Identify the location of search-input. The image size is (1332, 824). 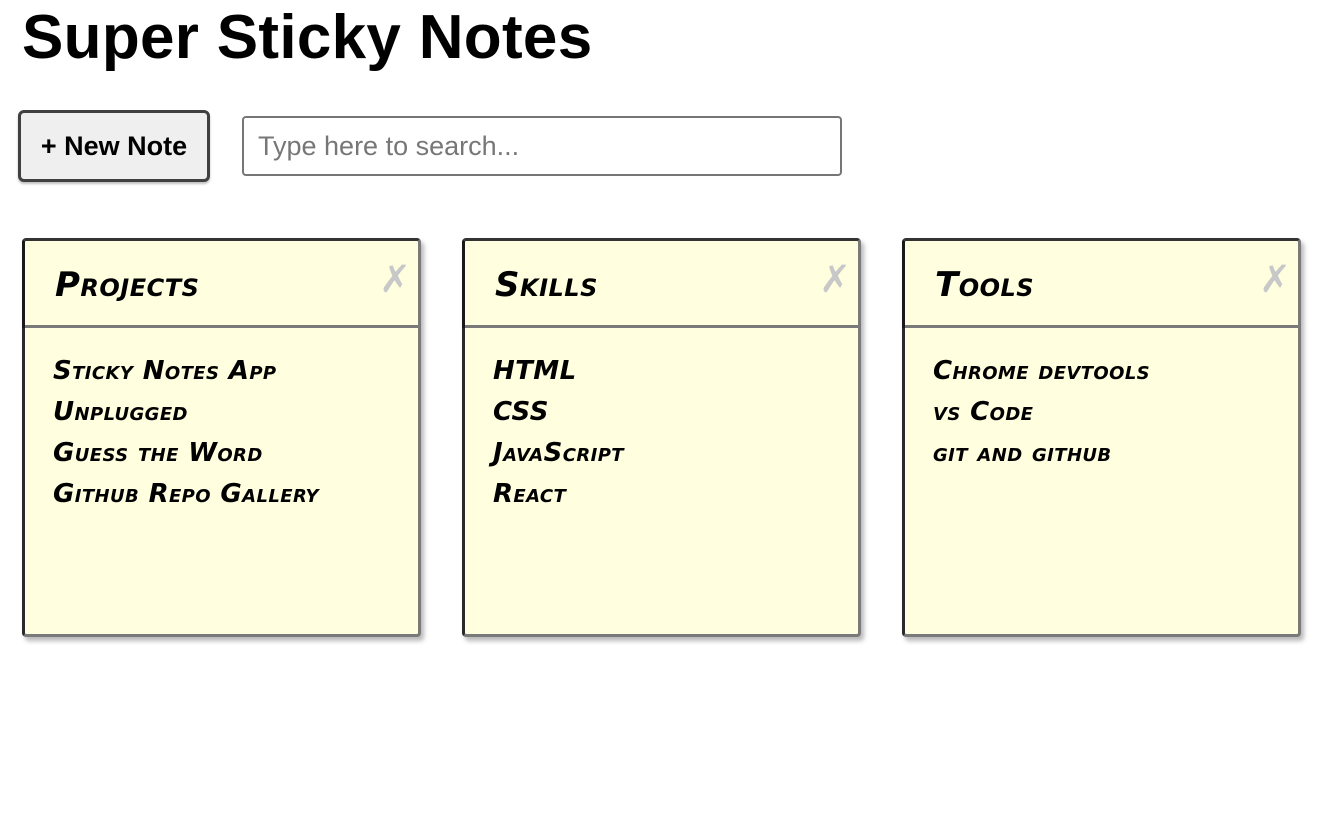
(542, 146).